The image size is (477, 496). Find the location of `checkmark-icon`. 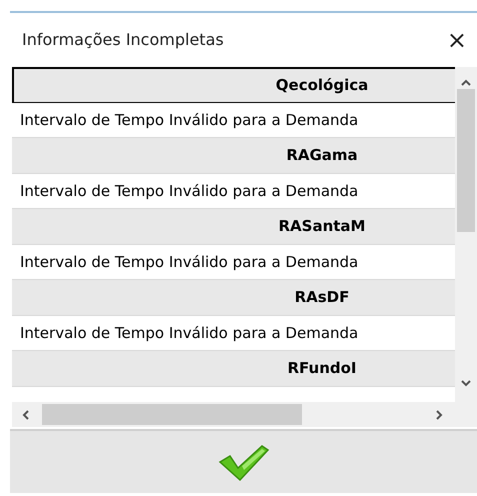

checkmark-icon is located at coordinates (244, 462).